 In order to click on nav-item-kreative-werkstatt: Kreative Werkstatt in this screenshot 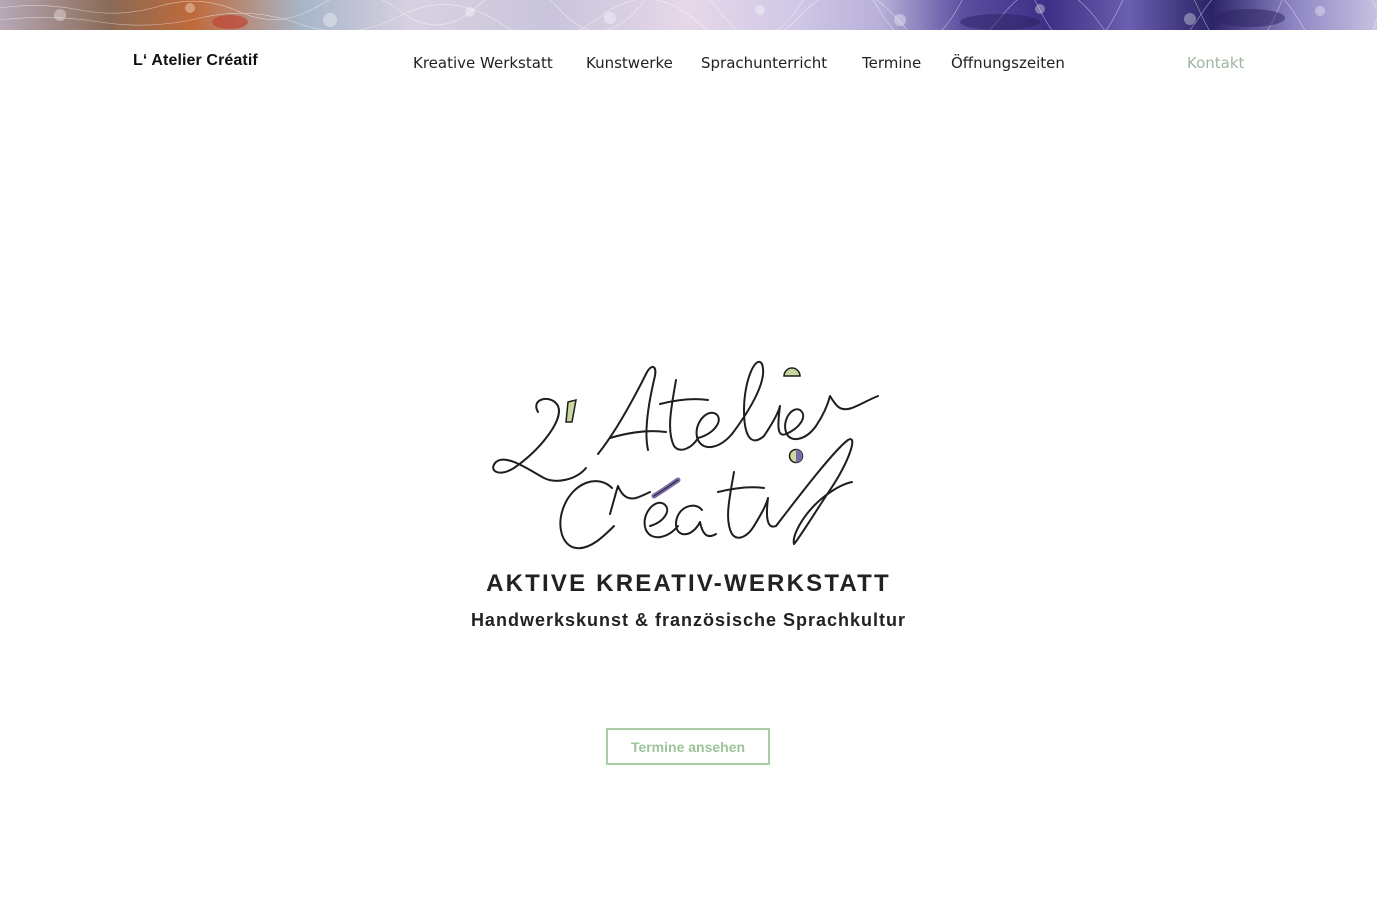, I will do `click(483, 63)`.